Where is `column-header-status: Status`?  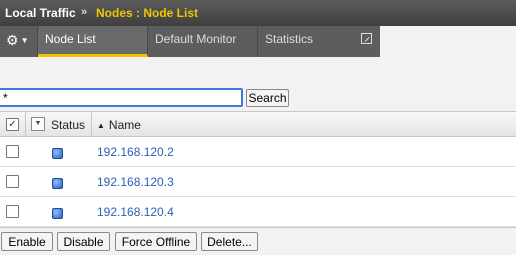 column-header-status: Status is located at coordinates (68, 125).